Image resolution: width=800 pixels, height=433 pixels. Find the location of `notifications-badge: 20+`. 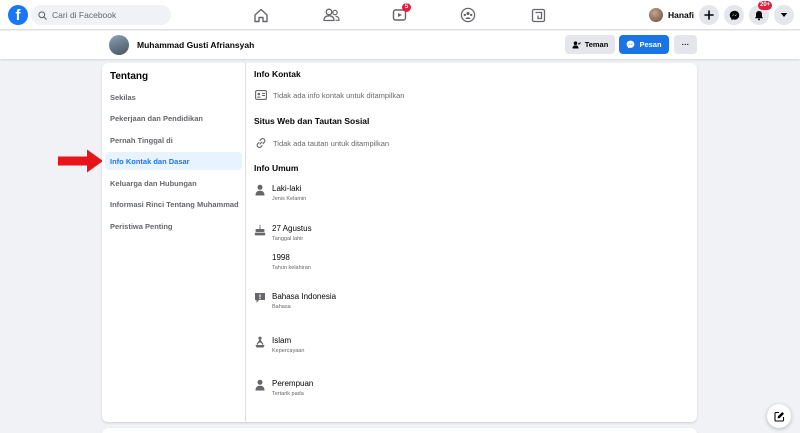

notifications-badge: 20+ is located at coordinates (765, 5).